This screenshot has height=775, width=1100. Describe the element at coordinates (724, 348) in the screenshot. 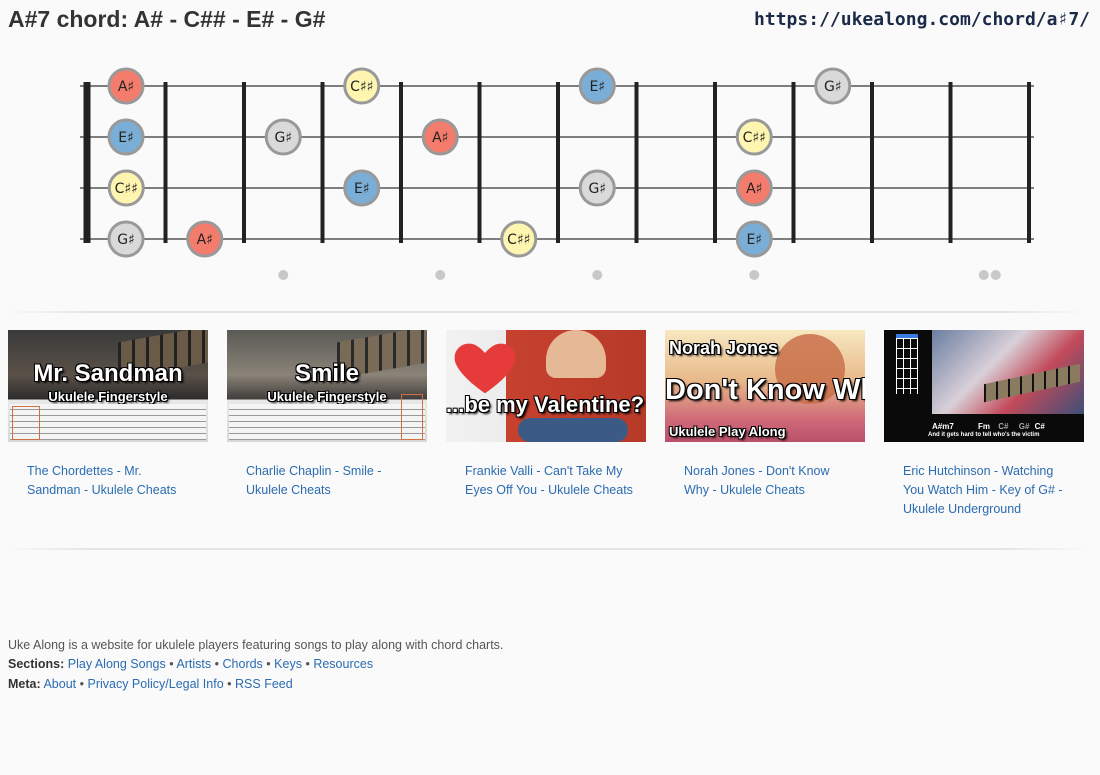

I see `thumbnail-artist: Norah Jones` at that location.